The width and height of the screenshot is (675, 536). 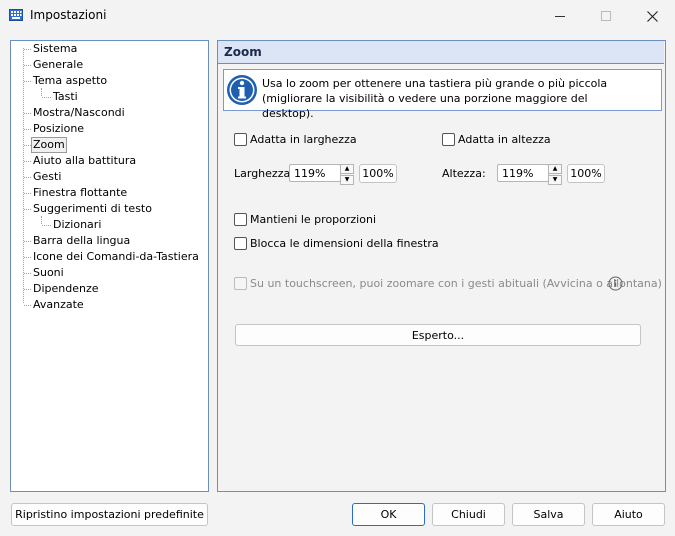 What do you see at coordinates (109, 514) in the screenshot?
I see `reset-defaults-button: Ripristino impostazioni predefinite` at bounding box center [109, 514].